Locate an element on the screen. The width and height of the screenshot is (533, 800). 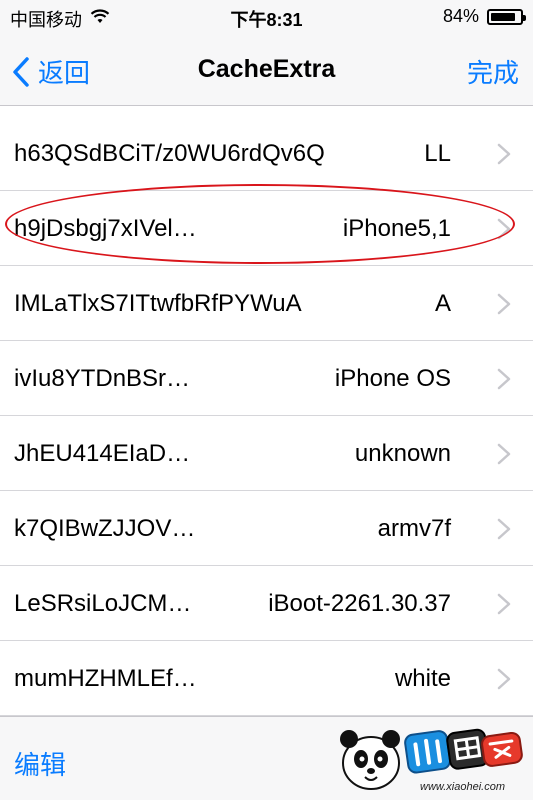
list-item: ivIu8YTDnBSr… iPhone OS is located at coordinates (266, 378).